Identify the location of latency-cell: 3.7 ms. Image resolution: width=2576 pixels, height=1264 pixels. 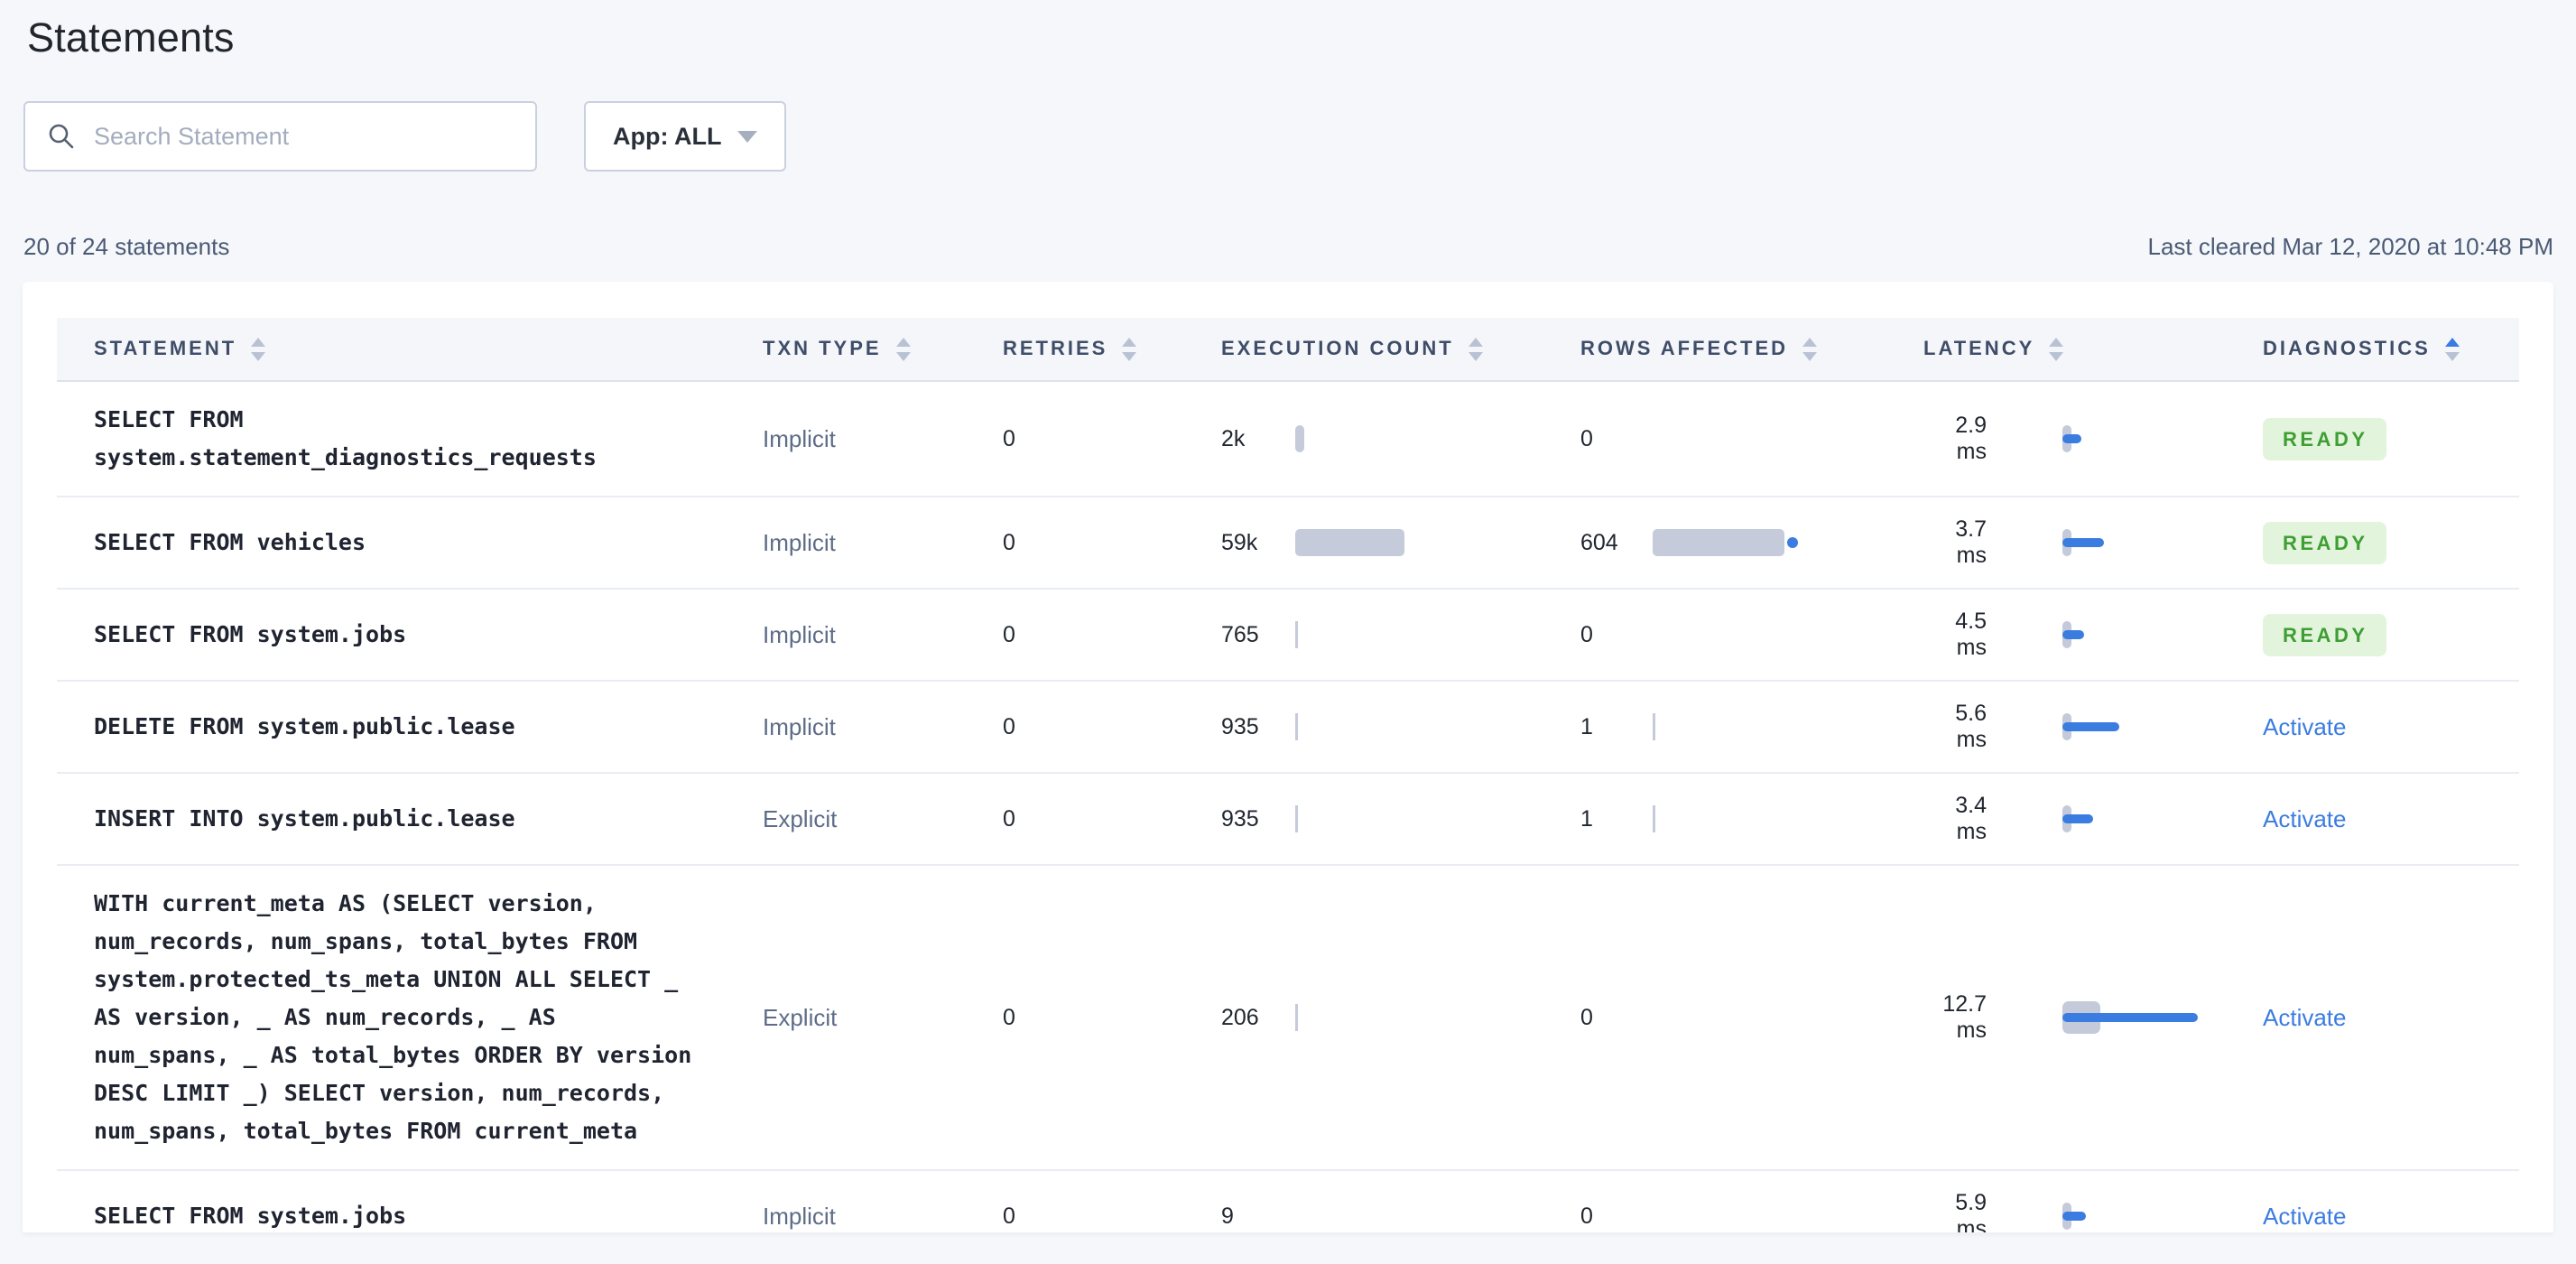
(2093, 543).